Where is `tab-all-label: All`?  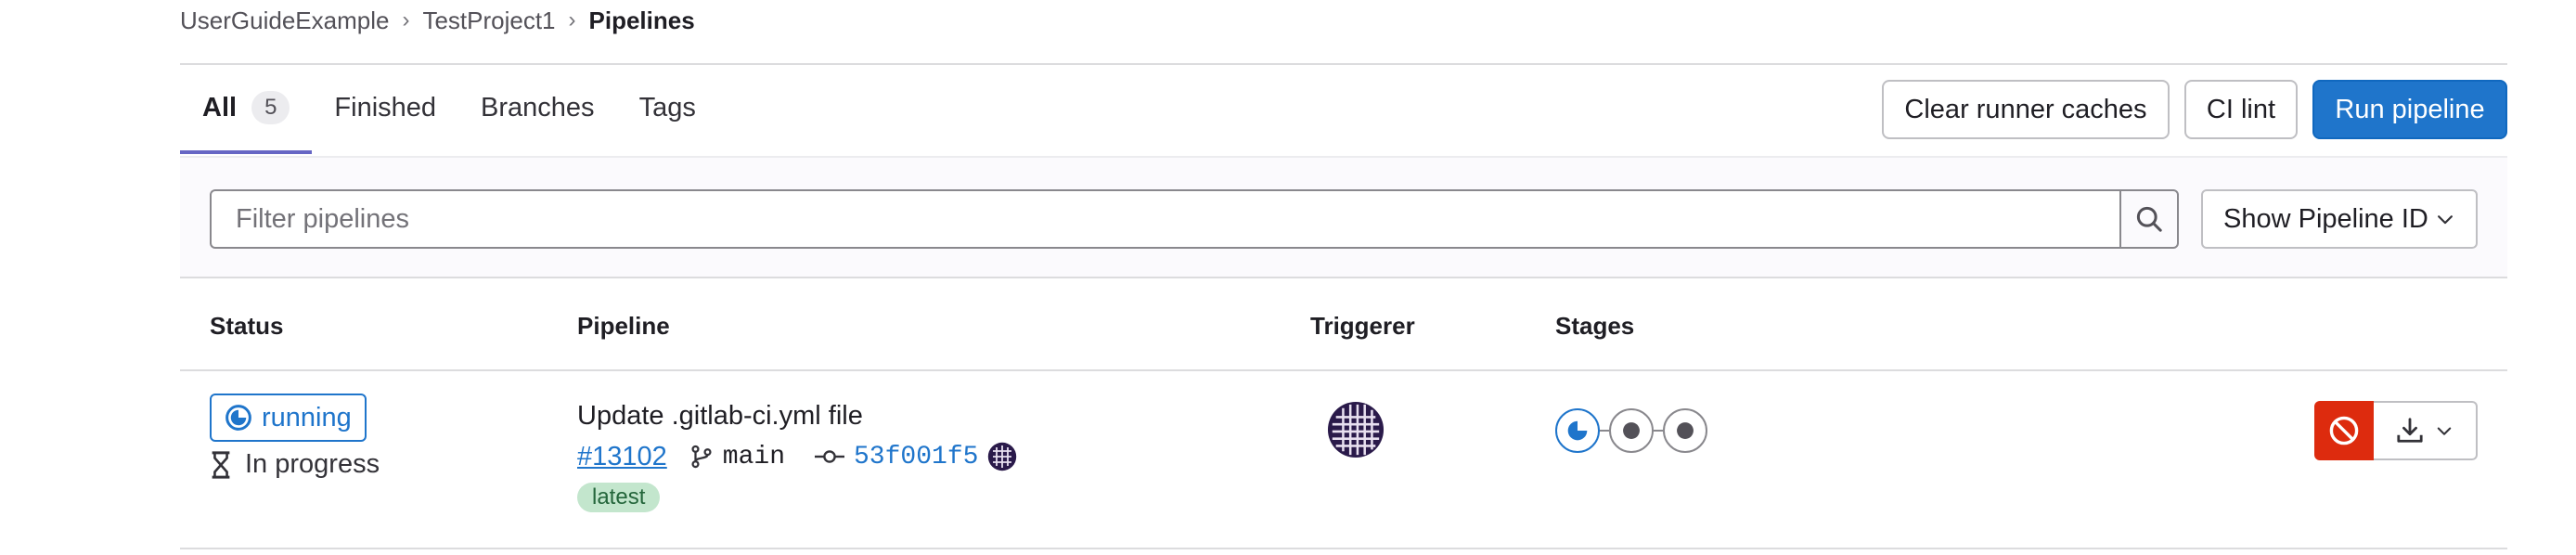 tab-all-label: All is located at coordinates (220, 108).